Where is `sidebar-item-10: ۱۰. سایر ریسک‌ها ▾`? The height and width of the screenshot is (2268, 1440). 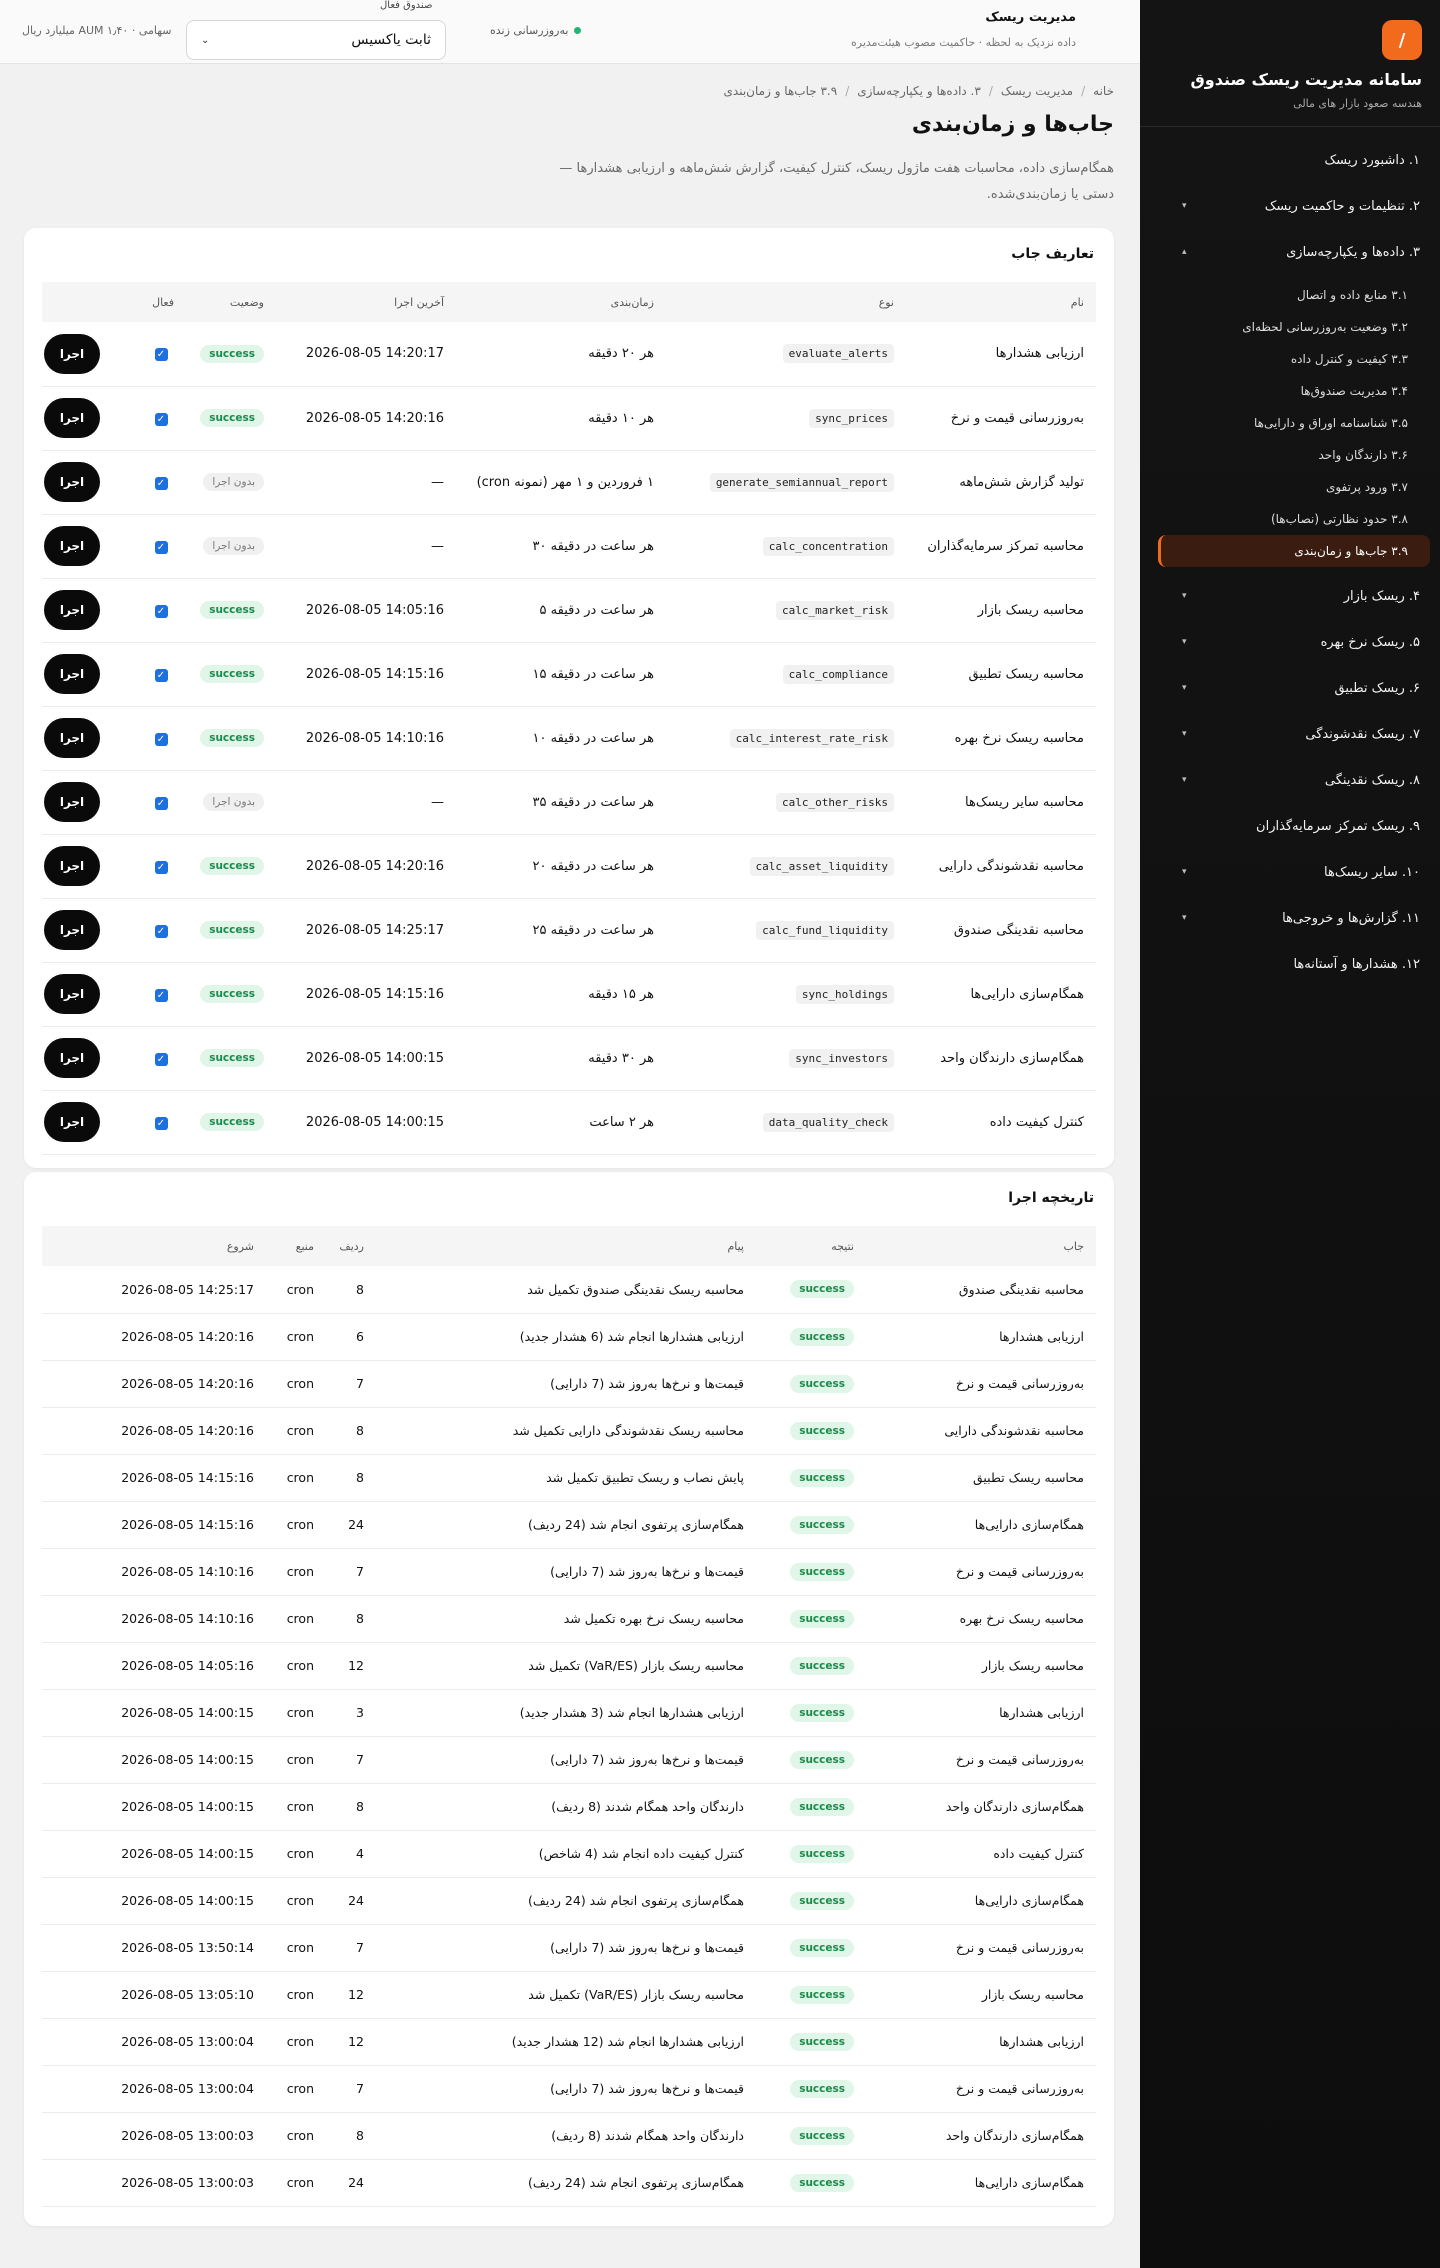
sidebar-item-10: ۱۰. سایر ریسک‌ها ▾ is located at coordinates (1294, 872).